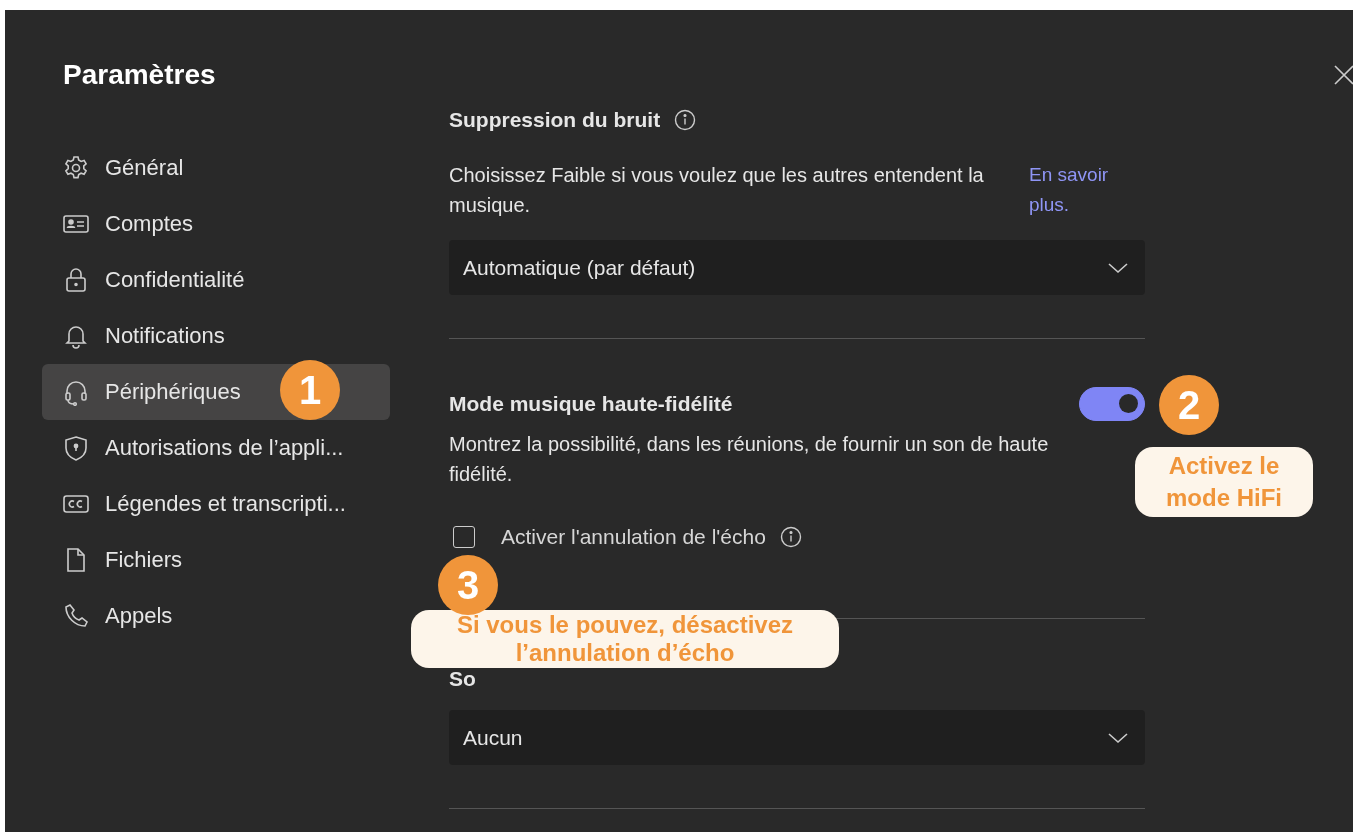 The image size is (1353, 832). Describe the element at coordinates (139, 616) in the screenshot. I see `sidebar-item-label: Appels` at that location.